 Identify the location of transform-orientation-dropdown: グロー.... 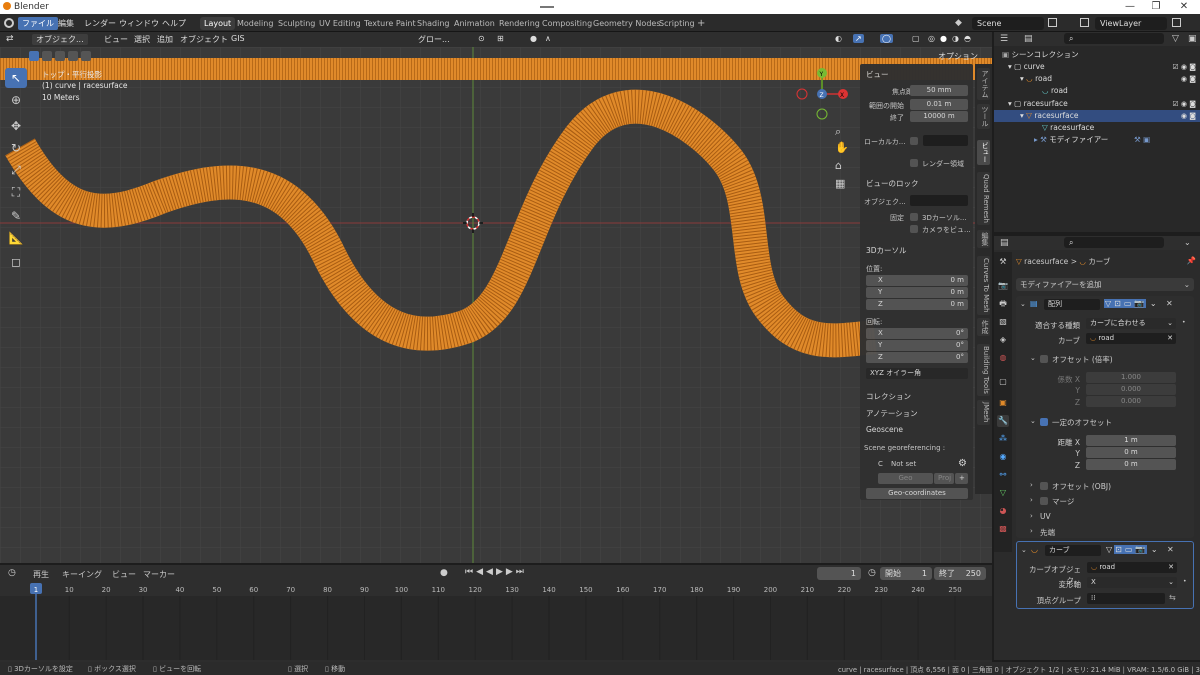
(434, 39).